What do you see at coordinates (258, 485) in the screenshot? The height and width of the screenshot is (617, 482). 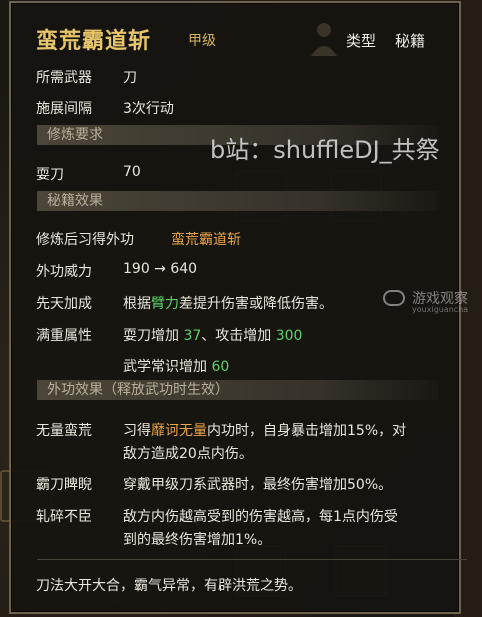 I see `effect2-text: 穿戴甲级刀系武器时，最终伤害增加50%。` at bounding box center [258, 485].